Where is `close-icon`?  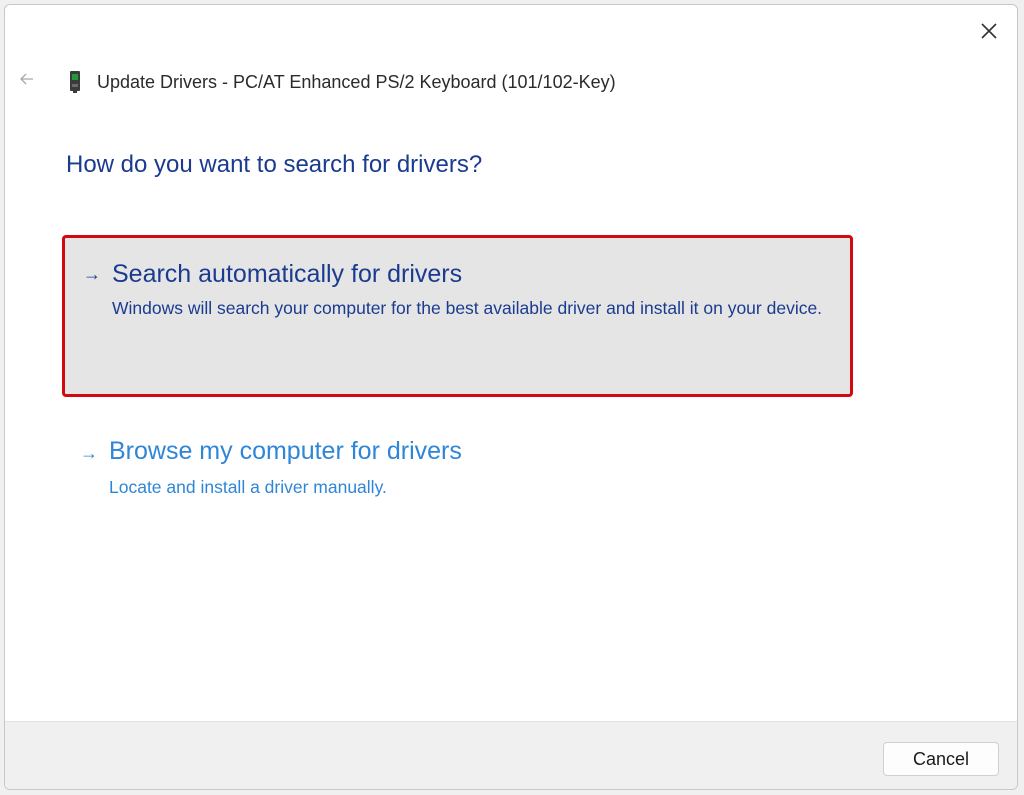
close-icon is located at coordinates (989, 31).